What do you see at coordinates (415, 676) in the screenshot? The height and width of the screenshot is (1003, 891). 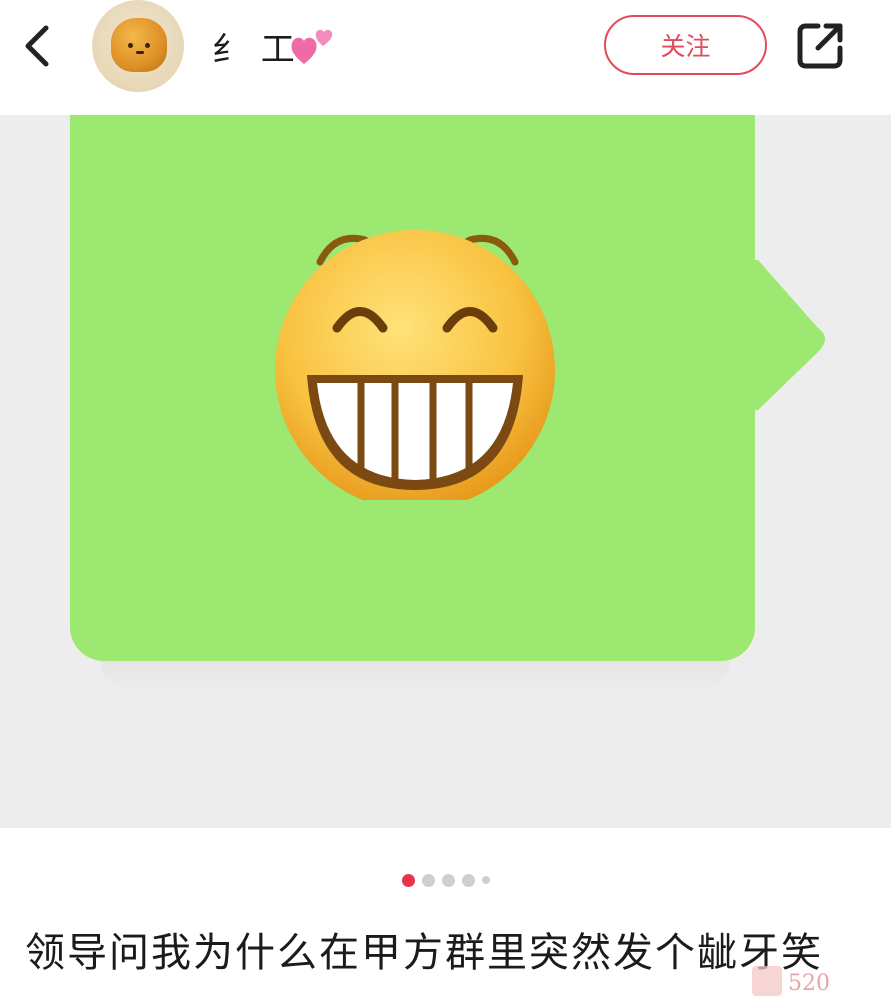 I see `bubble-shadow` at bounding box center [415, 676].